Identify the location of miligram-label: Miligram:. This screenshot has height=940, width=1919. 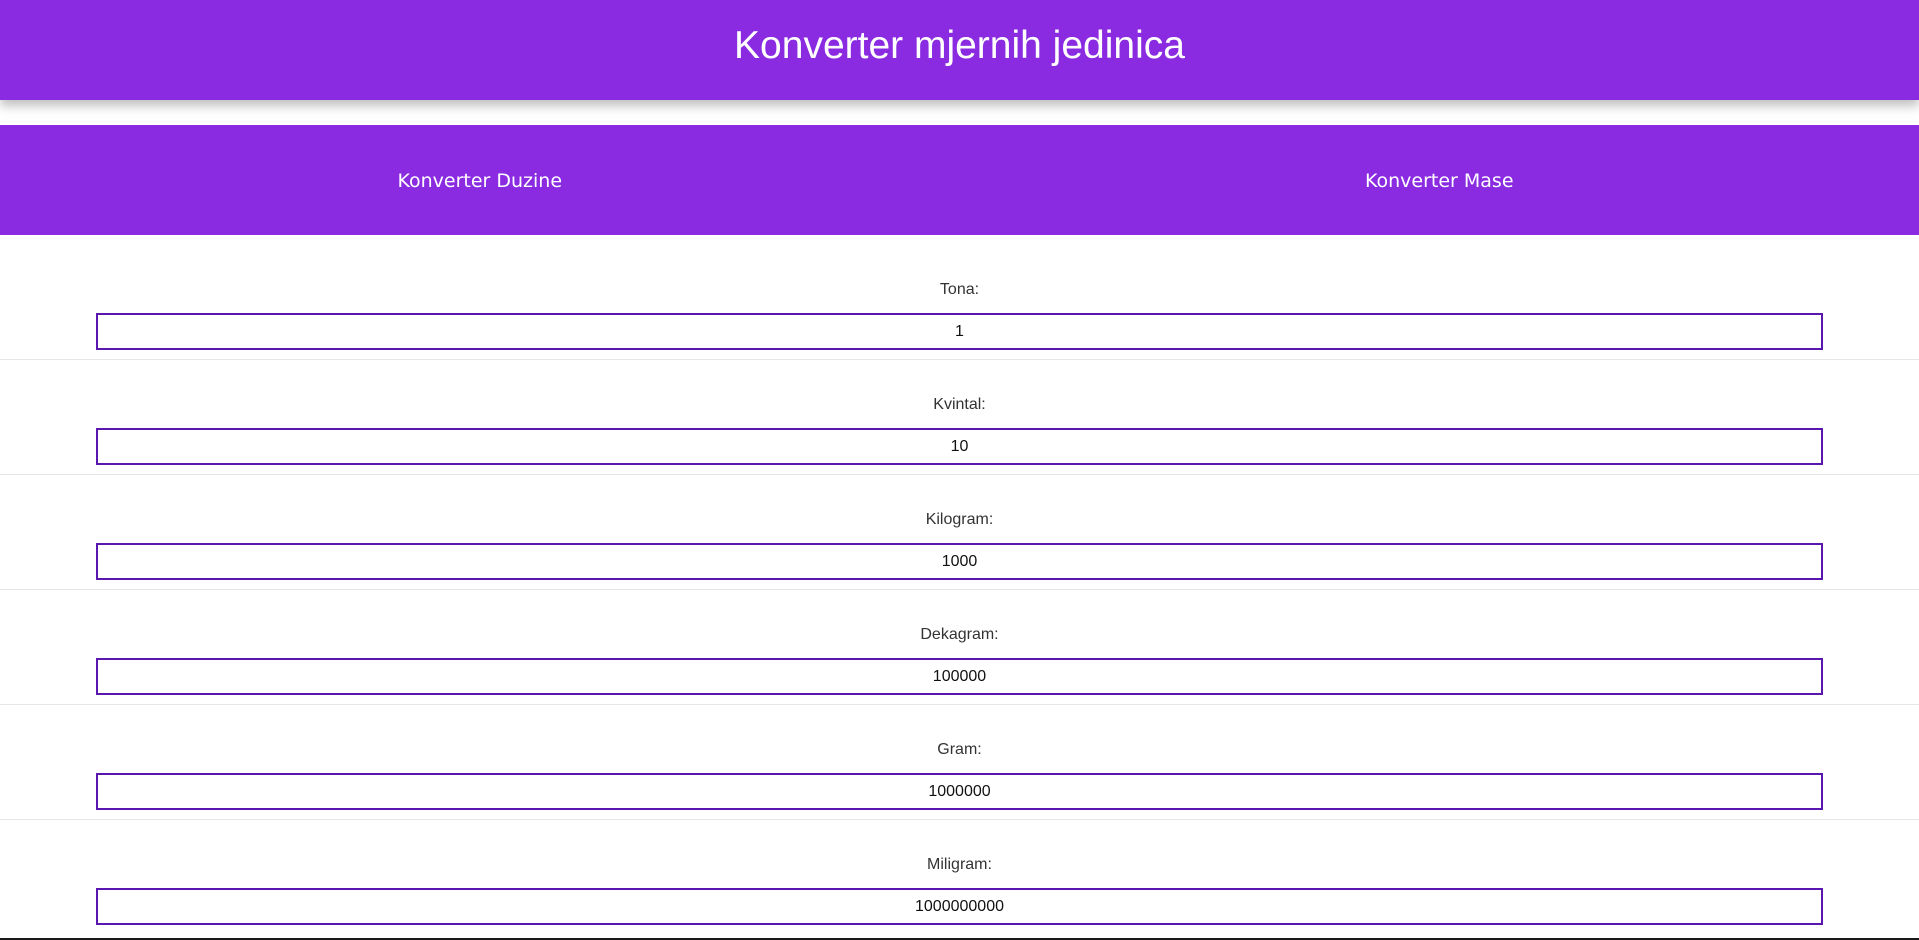
(959, 864).